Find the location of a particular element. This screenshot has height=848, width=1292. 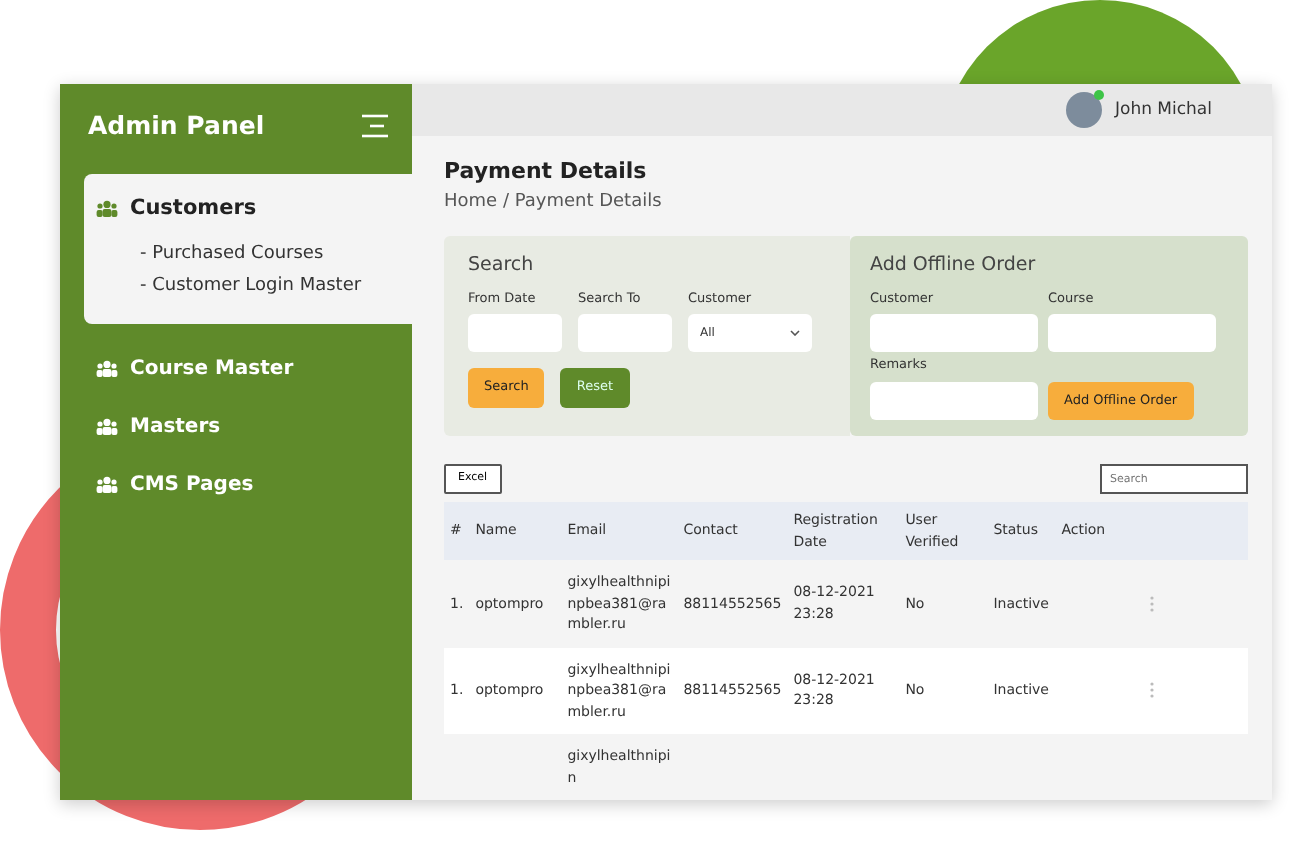

panel-title: Add Offline Order is located at coordinates (954, 266).